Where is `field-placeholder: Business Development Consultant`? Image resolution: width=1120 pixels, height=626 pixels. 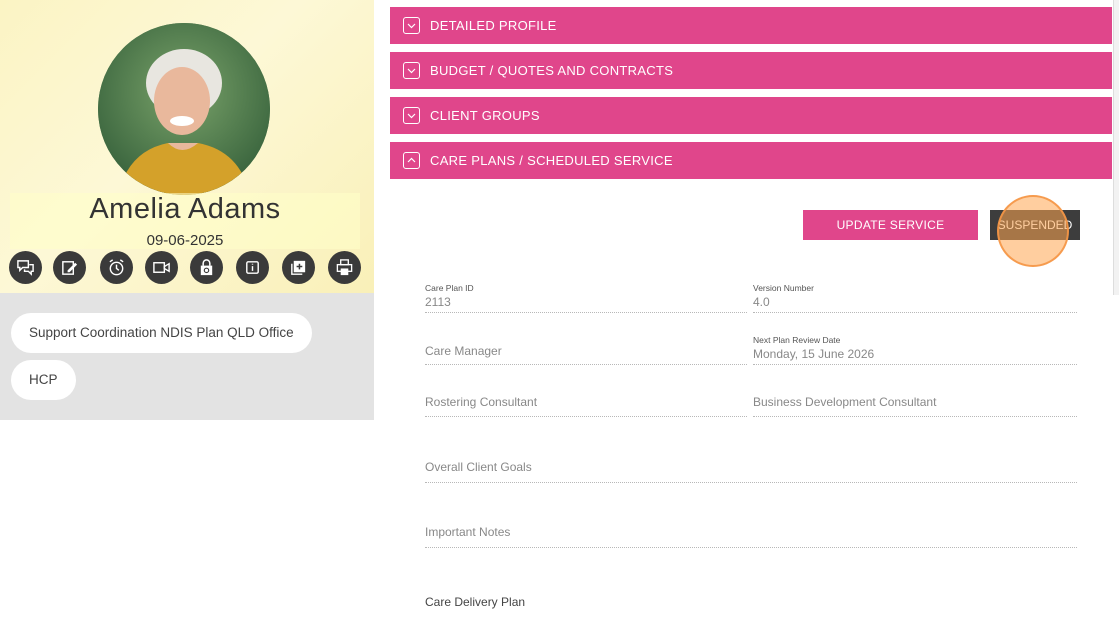 field-placeholder: Business Development Consultant is located at coordinates (845, 402).